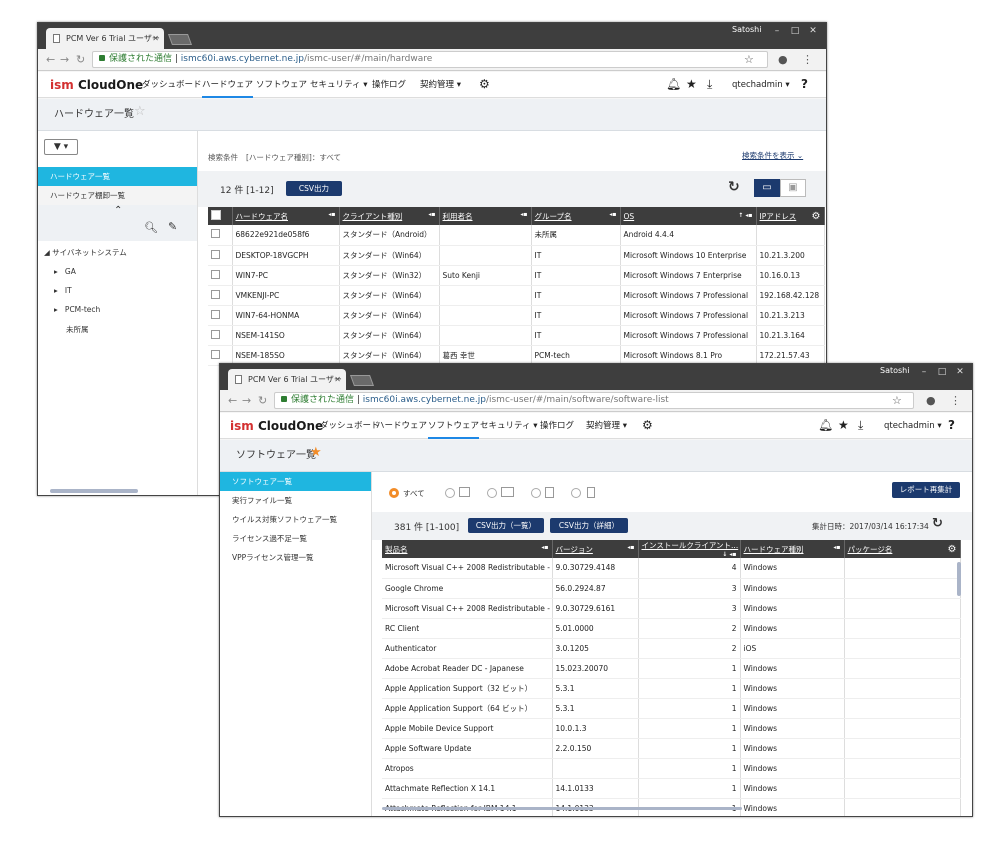 The width and height of the screenshot is (1000, 847). What do you see at coordinates (671, 768) in the screenshot?
I see `table-row: Atropos 1 Windows` at bounding box center [671, 768].